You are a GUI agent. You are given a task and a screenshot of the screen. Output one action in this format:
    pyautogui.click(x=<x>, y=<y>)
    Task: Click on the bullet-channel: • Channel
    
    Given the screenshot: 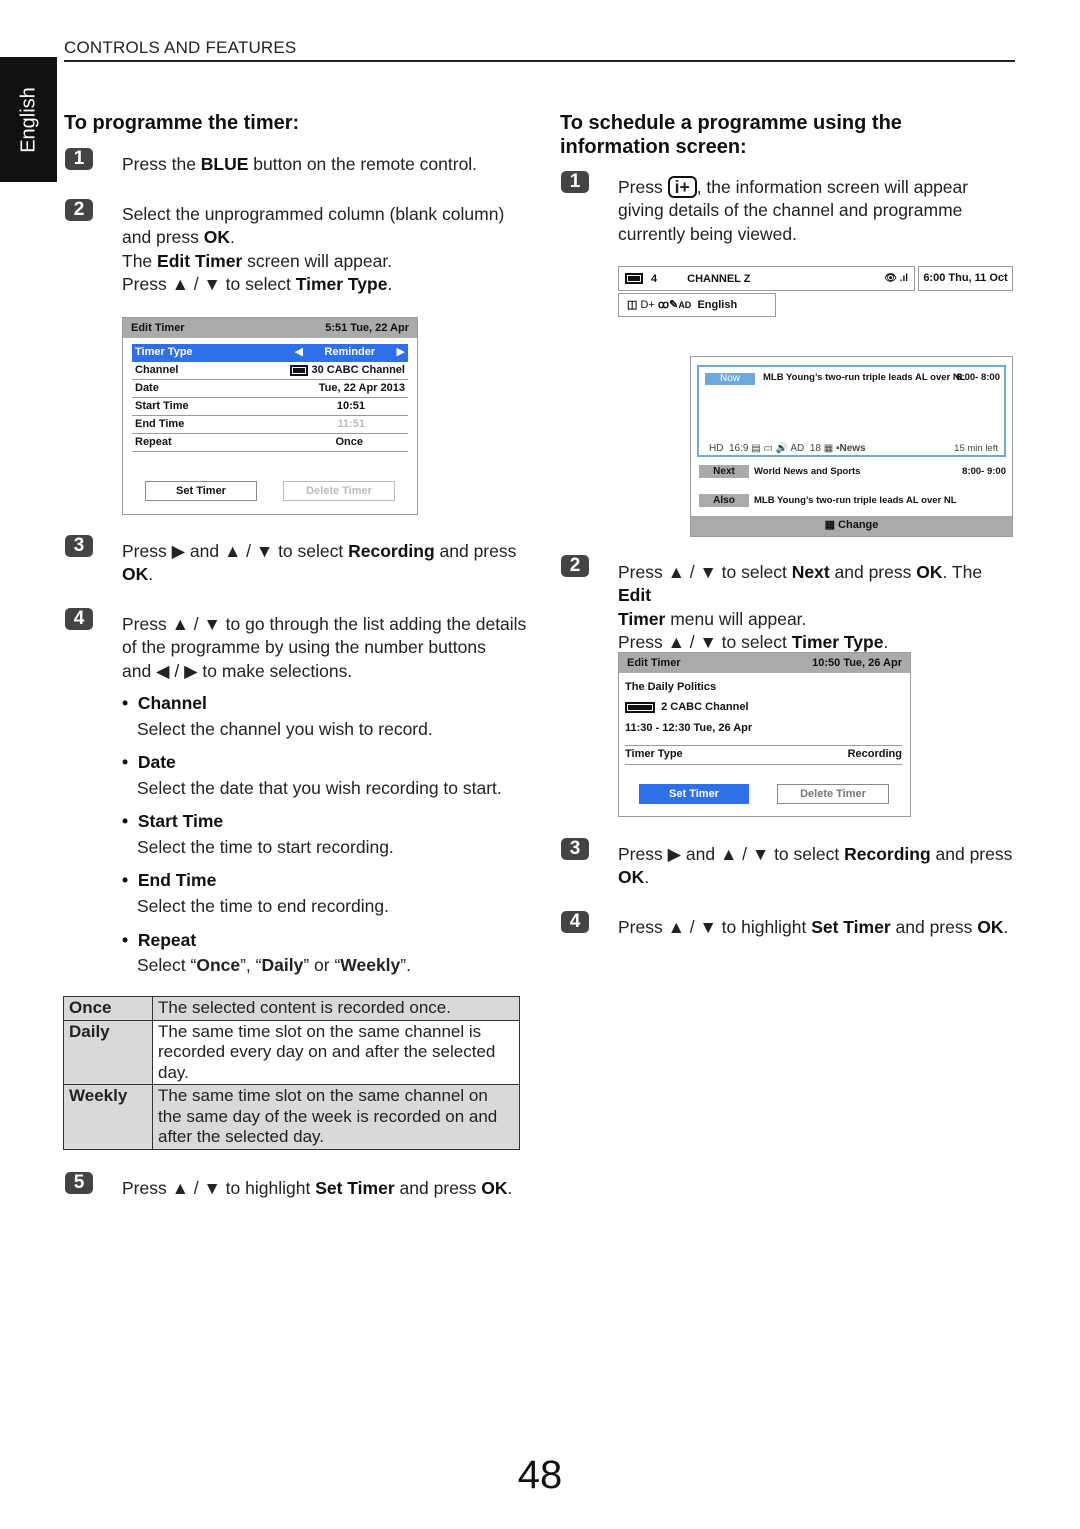 What is the action you would take?
    pyautogui.click(x=164, y=703)
    